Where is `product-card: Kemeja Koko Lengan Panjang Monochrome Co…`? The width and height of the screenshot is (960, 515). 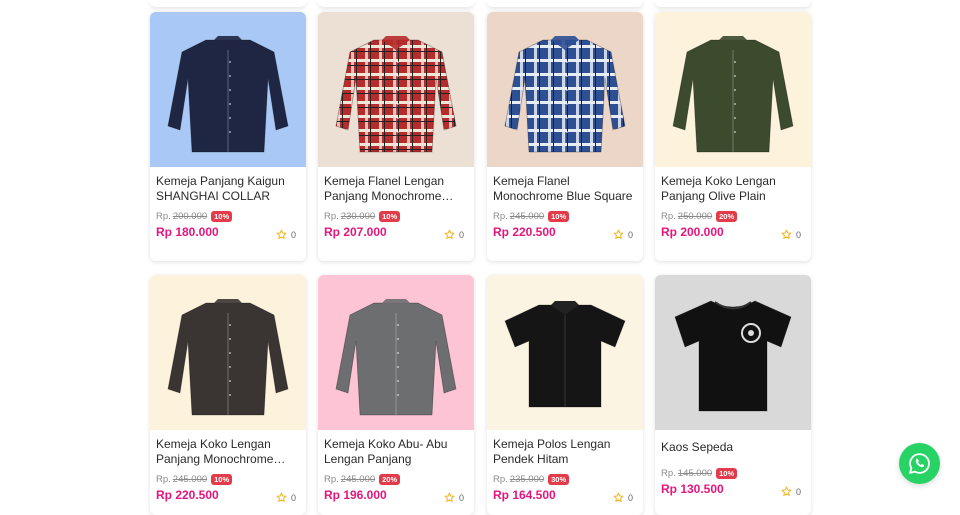 product-card: Kemeja Koko Lengan Panjang Monochrome Co… is located at coordinates (228, 395).